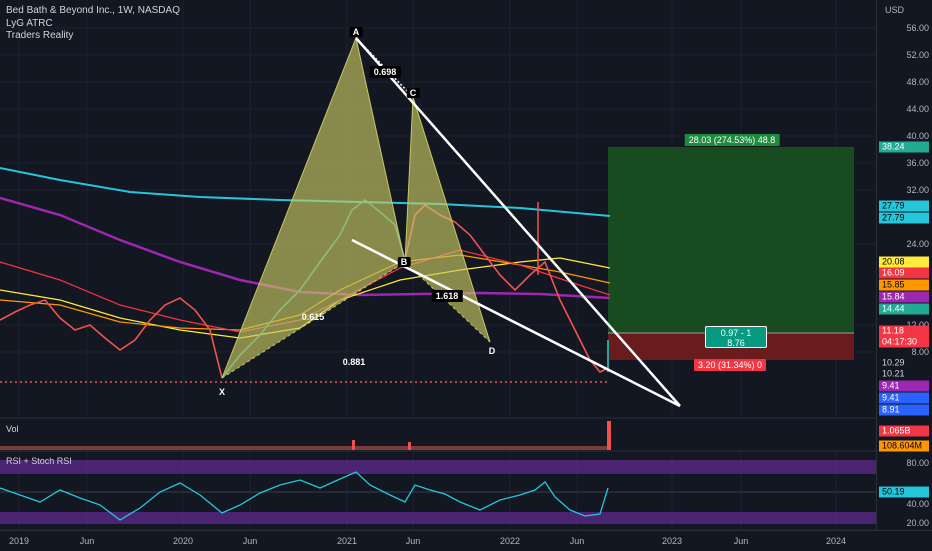  I want to click on price-tick: 56.00, so click(917, 28).